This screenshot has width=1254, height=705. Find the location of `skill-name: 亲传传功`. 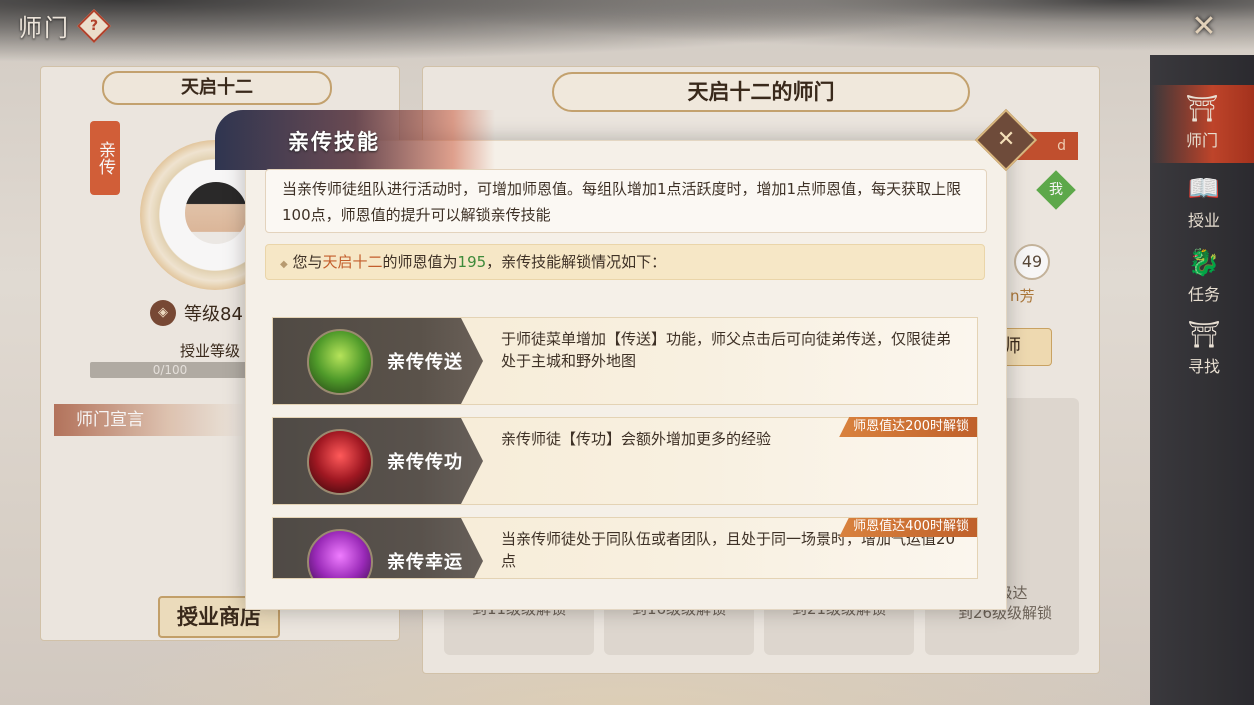

skill-name: 亲传传功 is located at coordinates (425, 462).